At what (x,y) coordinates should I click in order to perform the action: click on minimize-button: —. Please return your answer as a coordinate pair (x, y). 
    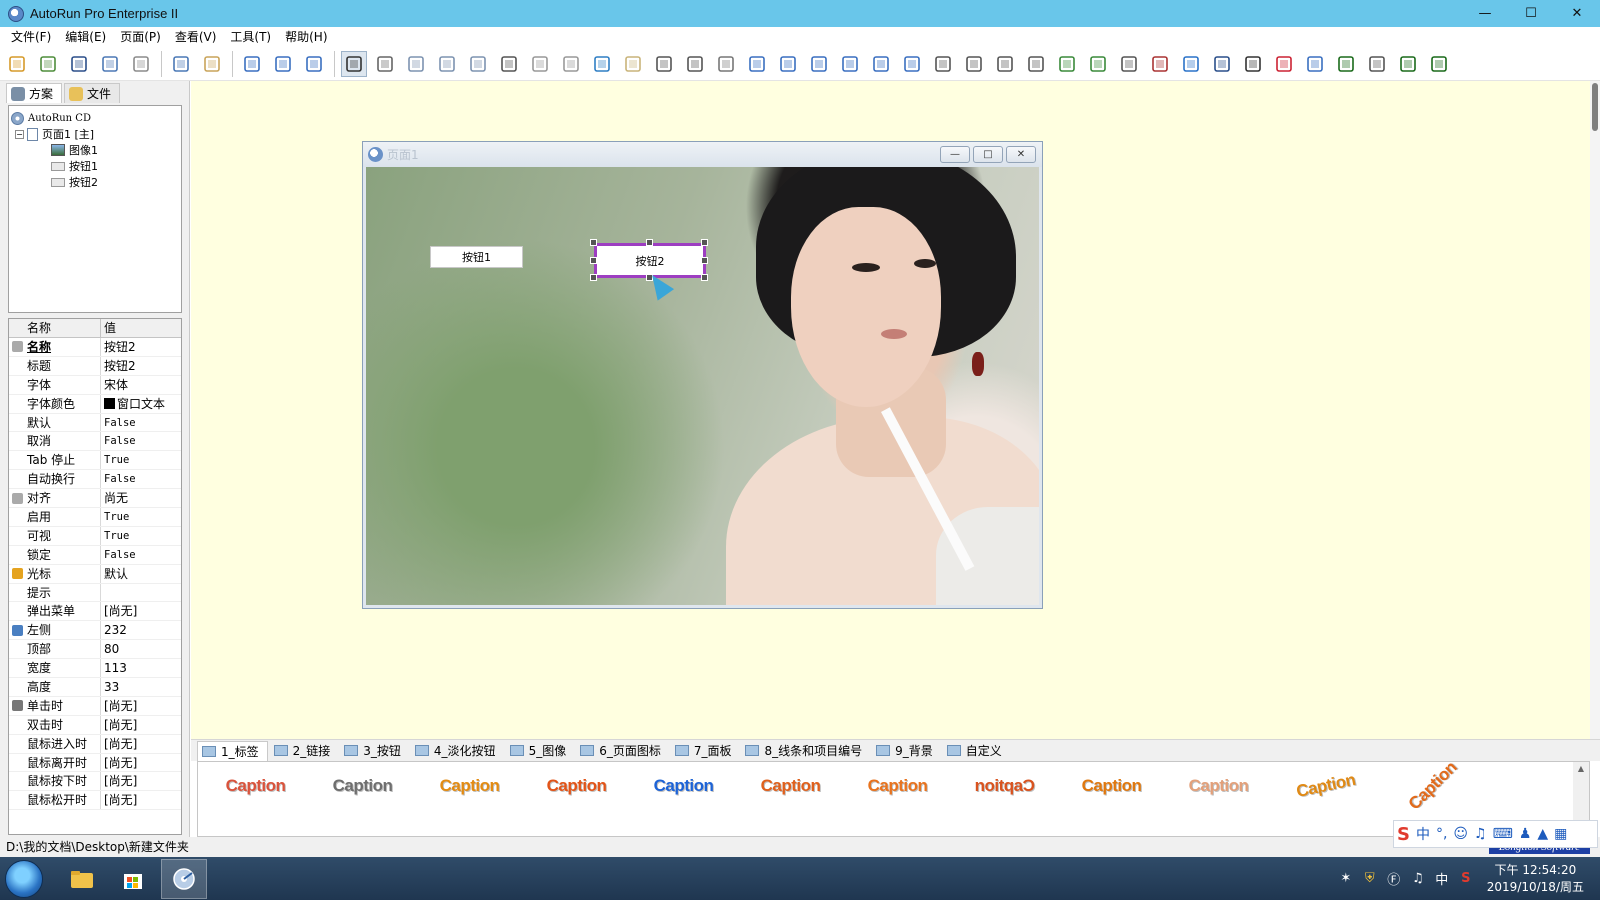
    Looking at the image, I should click on (1485, 13).